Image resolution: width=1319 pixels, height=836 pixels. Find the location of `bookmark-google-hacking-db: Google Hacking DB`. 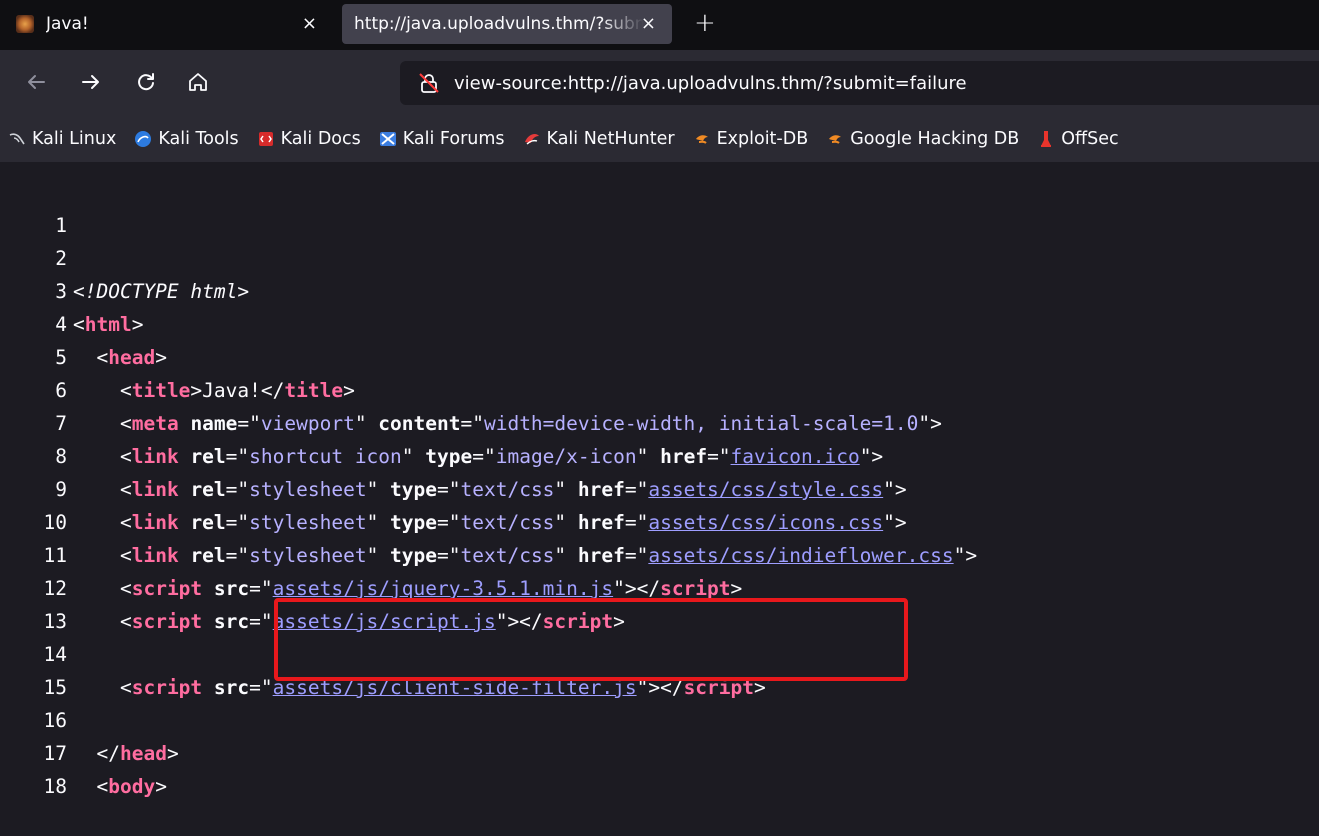

bookmark-google-hacking-db: Google Hacking DB is located at coordinates (922, 139).